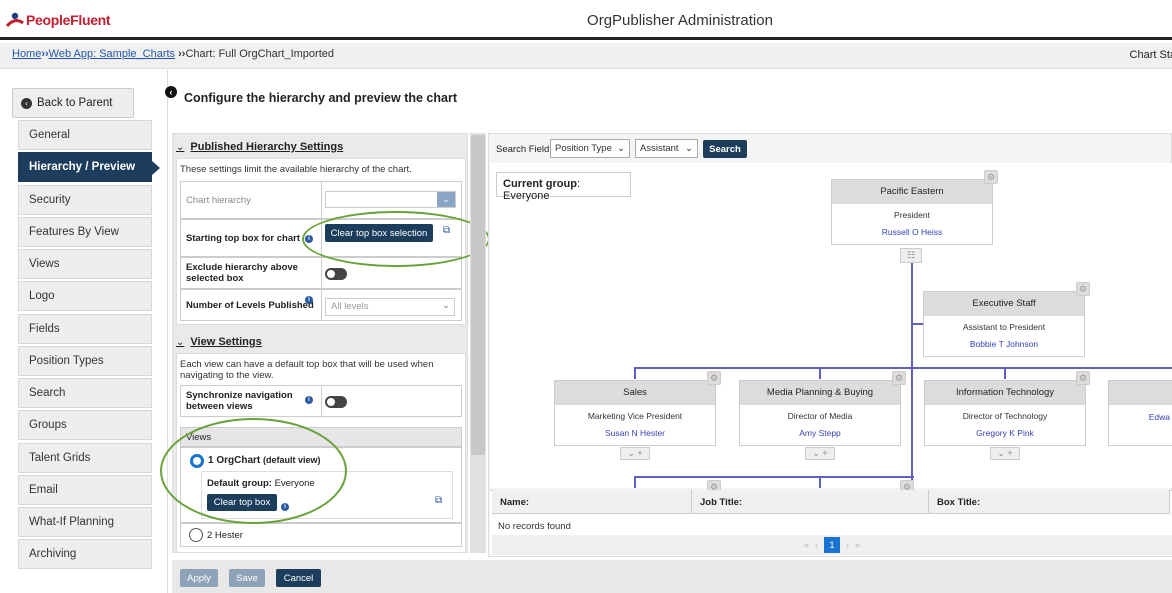 The height and width of the screenshot is (593, 1172). I want to click on org-box-title: Media Planning & Buying, so click(820, 393).